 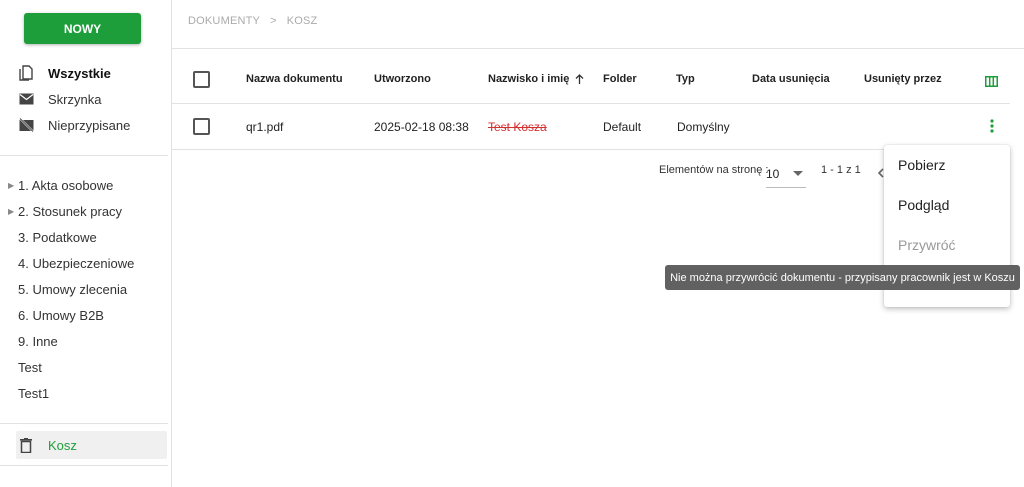 I want to click on category-item: ▶ 2. Stosunek pracy, so click(x=65, y=211).